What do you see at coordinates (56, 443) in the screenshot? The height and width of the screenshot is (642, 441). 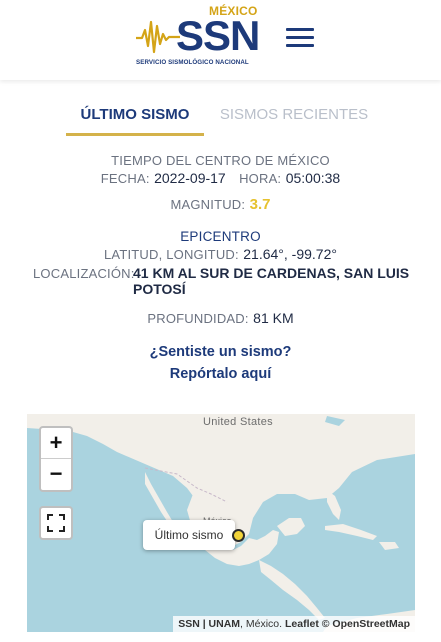 I see `zoom-in-button: +` at bounding box center [56, 443].